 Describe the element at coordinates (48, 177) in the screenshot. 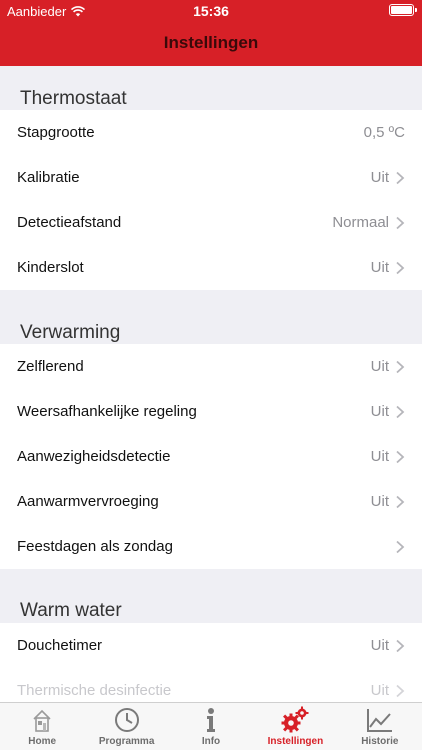

I see `row-label: Kalibratie` at that location.